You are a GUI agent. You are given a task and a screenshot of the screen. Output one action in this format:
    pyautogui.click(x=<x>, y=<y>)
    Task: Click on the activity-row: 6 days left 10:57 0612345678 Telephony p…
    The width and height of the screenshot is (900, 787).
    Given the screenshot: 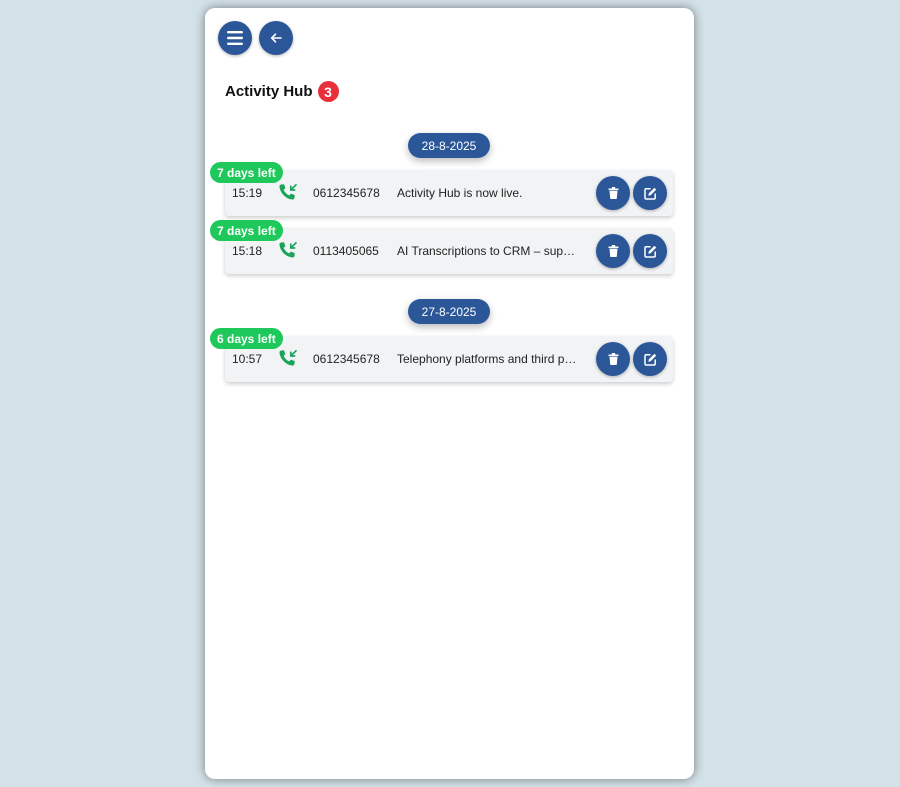 What is the action you would take?
    pyautogui.click(x=441, y=355)
    